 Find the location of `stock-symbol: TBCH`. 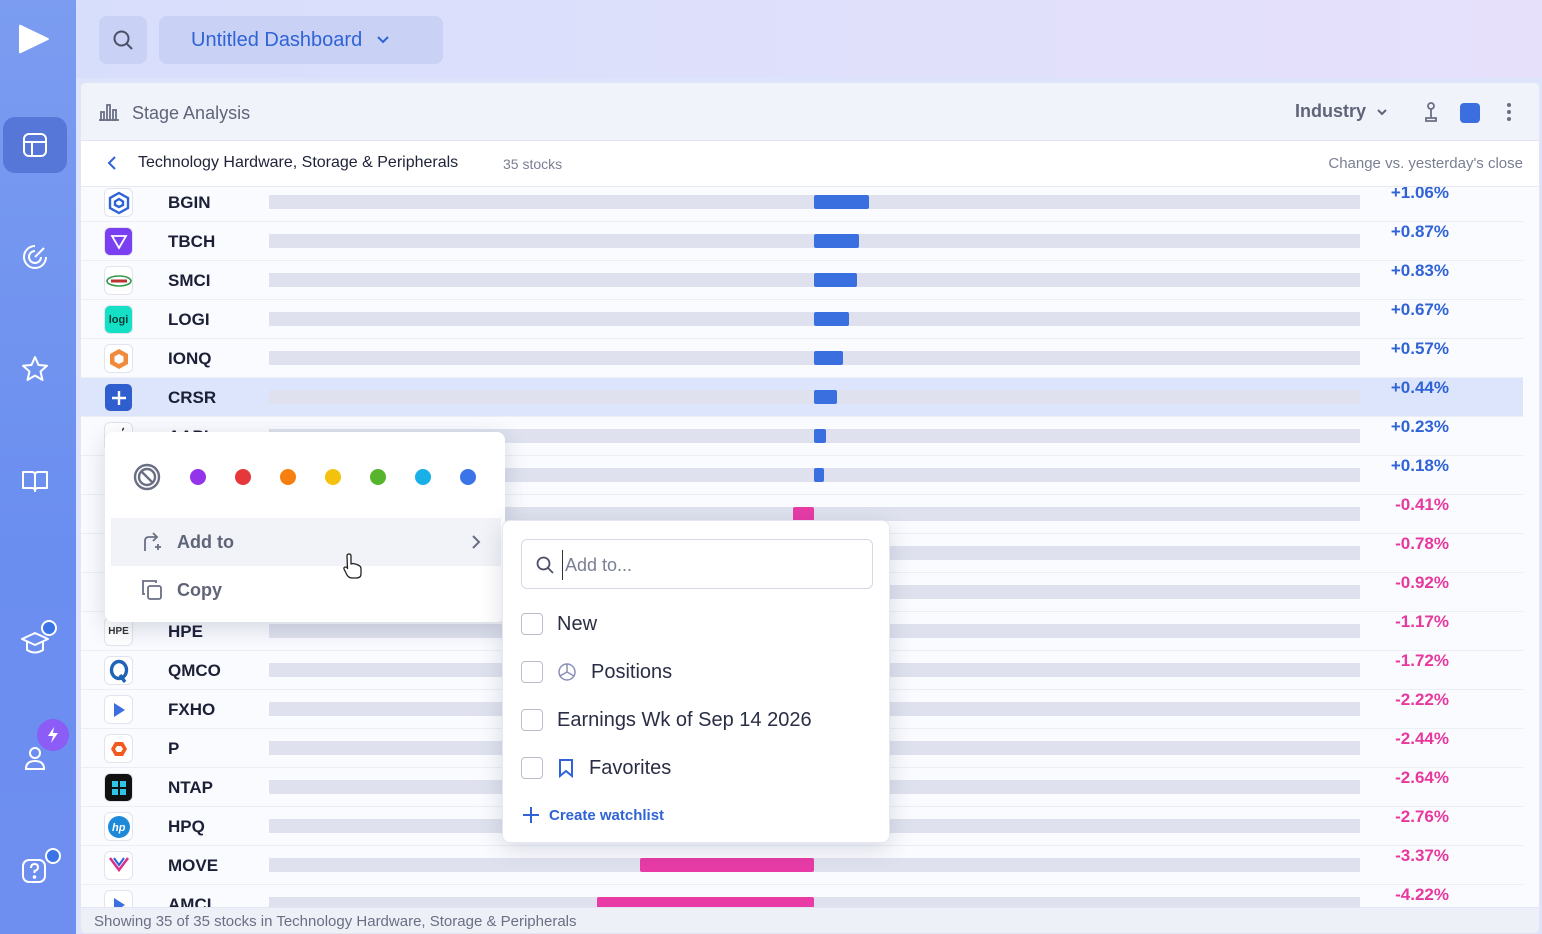

stock-symbol: TBCH is located at coordinates (192, 241).